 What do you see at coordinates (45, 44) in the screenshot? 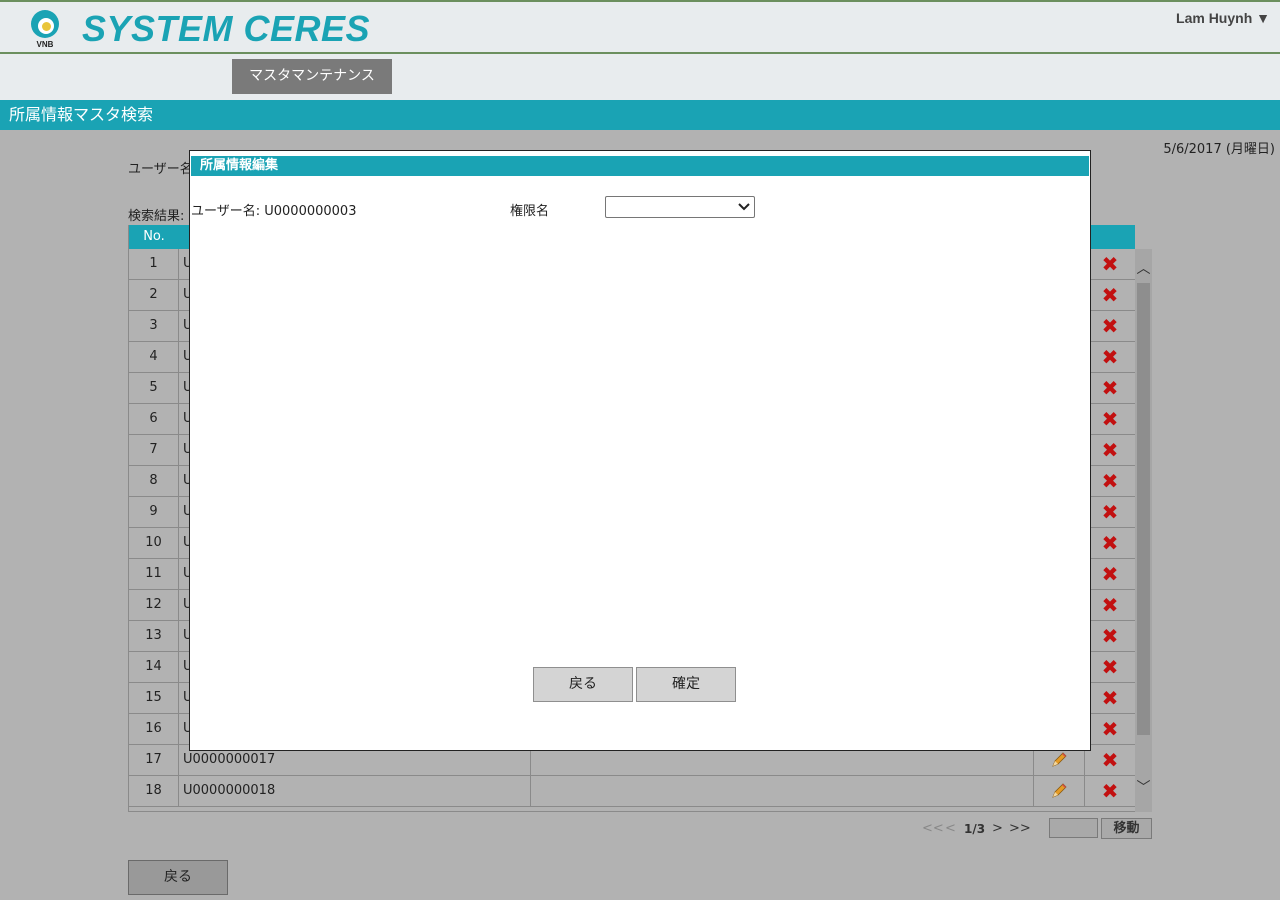
I see `logo-text: VNB` at bounding box center [45, 44].